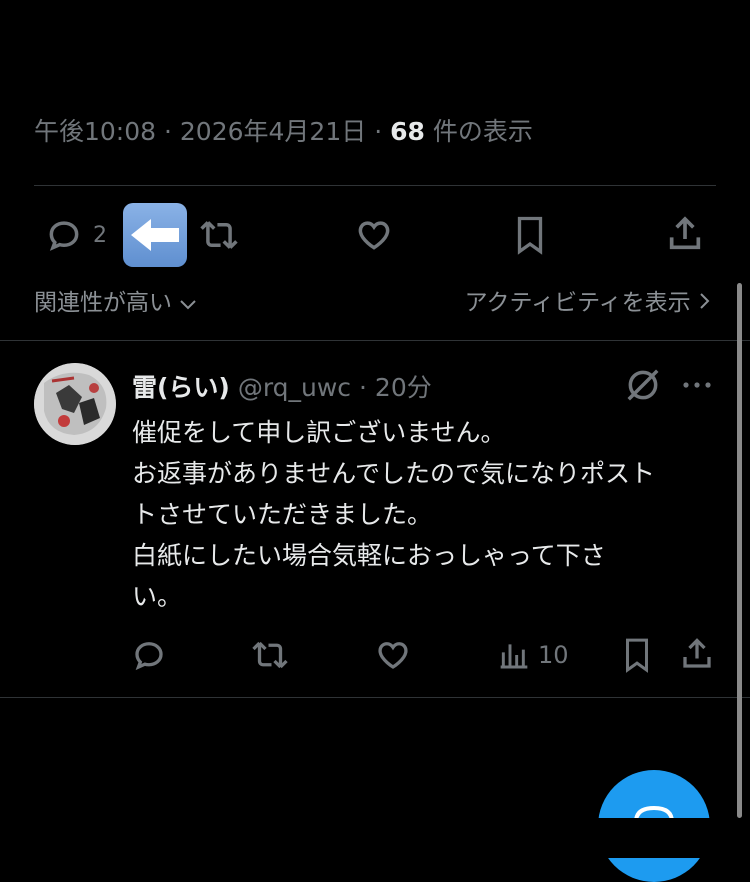 This screenshot has height=882, width=750. What do you see at coordinates (100, 235) in the screenshot?
I see `reply-count: 2` at bounding box center [100, 235].